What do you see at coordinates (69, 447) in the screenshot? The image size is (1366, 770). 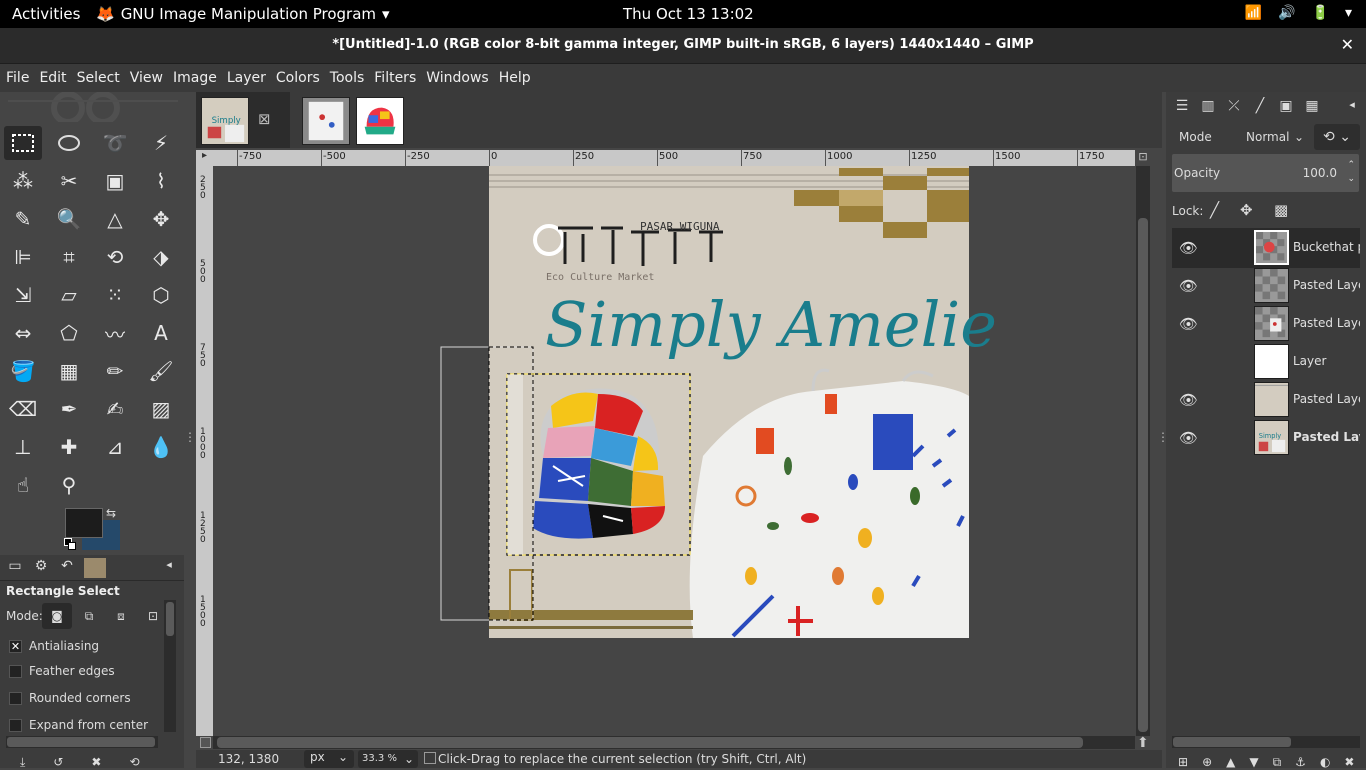 I see `heal-icon: ✚` at bounding box center [69, 447].